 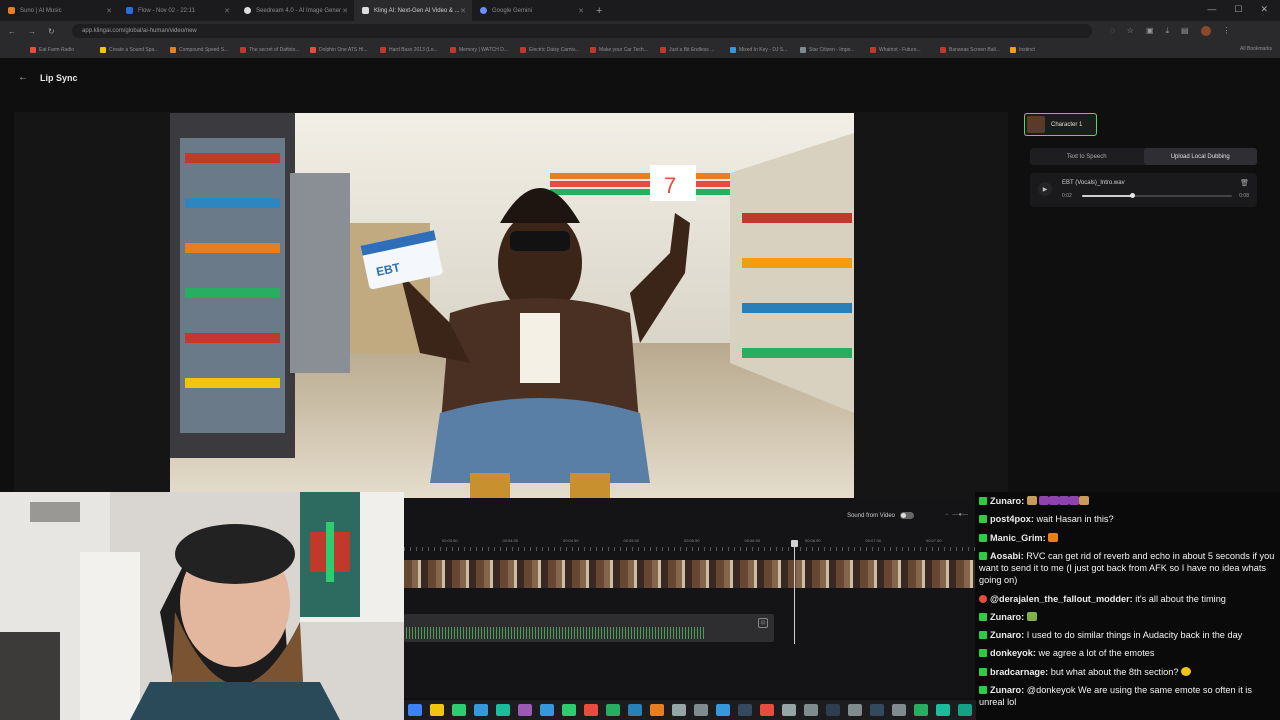 I want to click on chat-username: Manic_Grim:, so click(x=1018, y=537).